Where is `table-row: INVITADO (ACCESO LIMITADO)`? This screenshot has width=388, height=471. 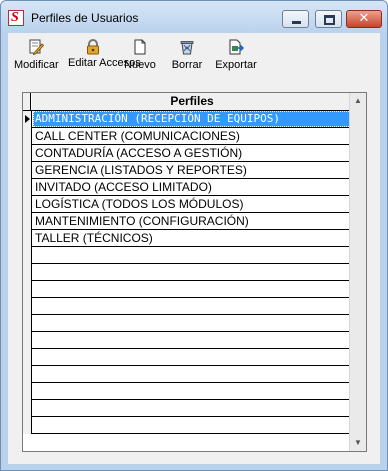 table-row: INVITADO (ACCESO LIMITADO) is located at coordinates (187, 187).